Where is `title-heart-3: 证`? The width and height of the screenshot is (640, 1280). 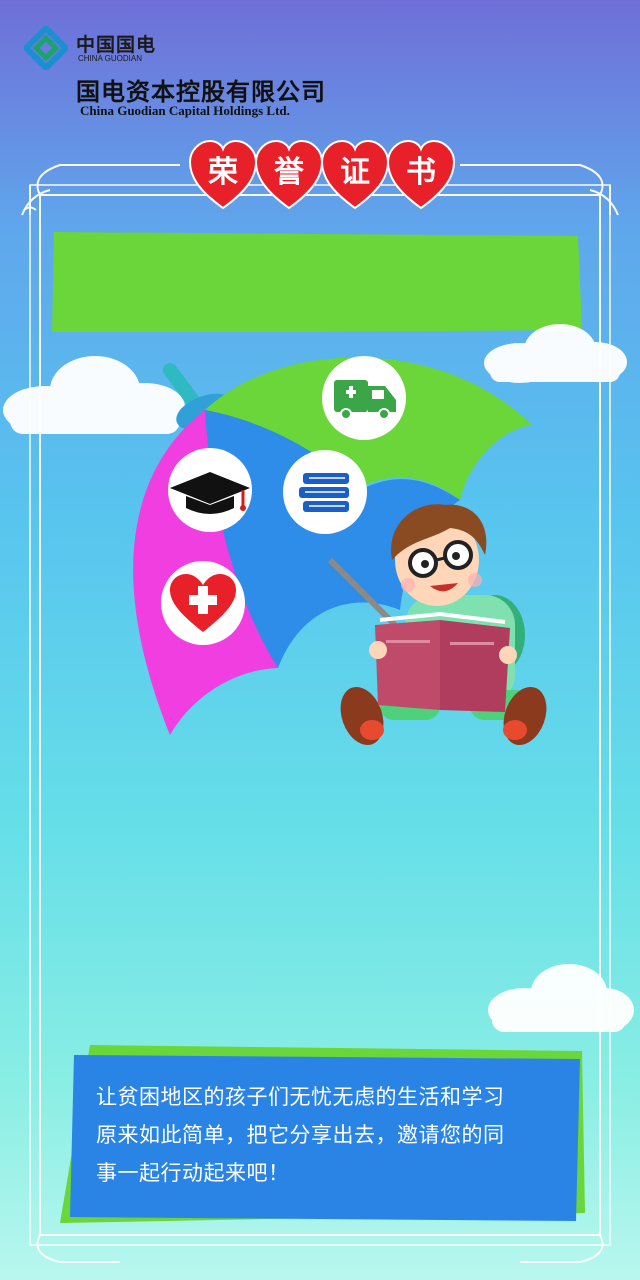 title-heart-3: 证 is located at coordinates (355, 174).